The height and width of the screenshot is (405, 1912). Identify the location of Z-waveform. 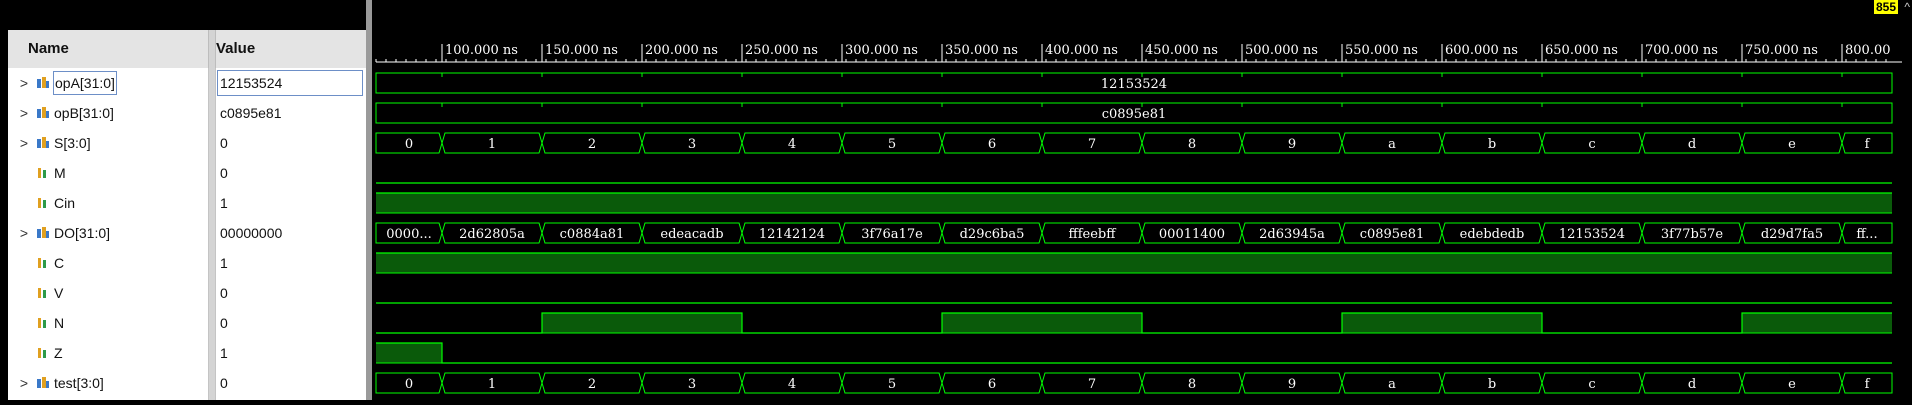
(1134, 353).